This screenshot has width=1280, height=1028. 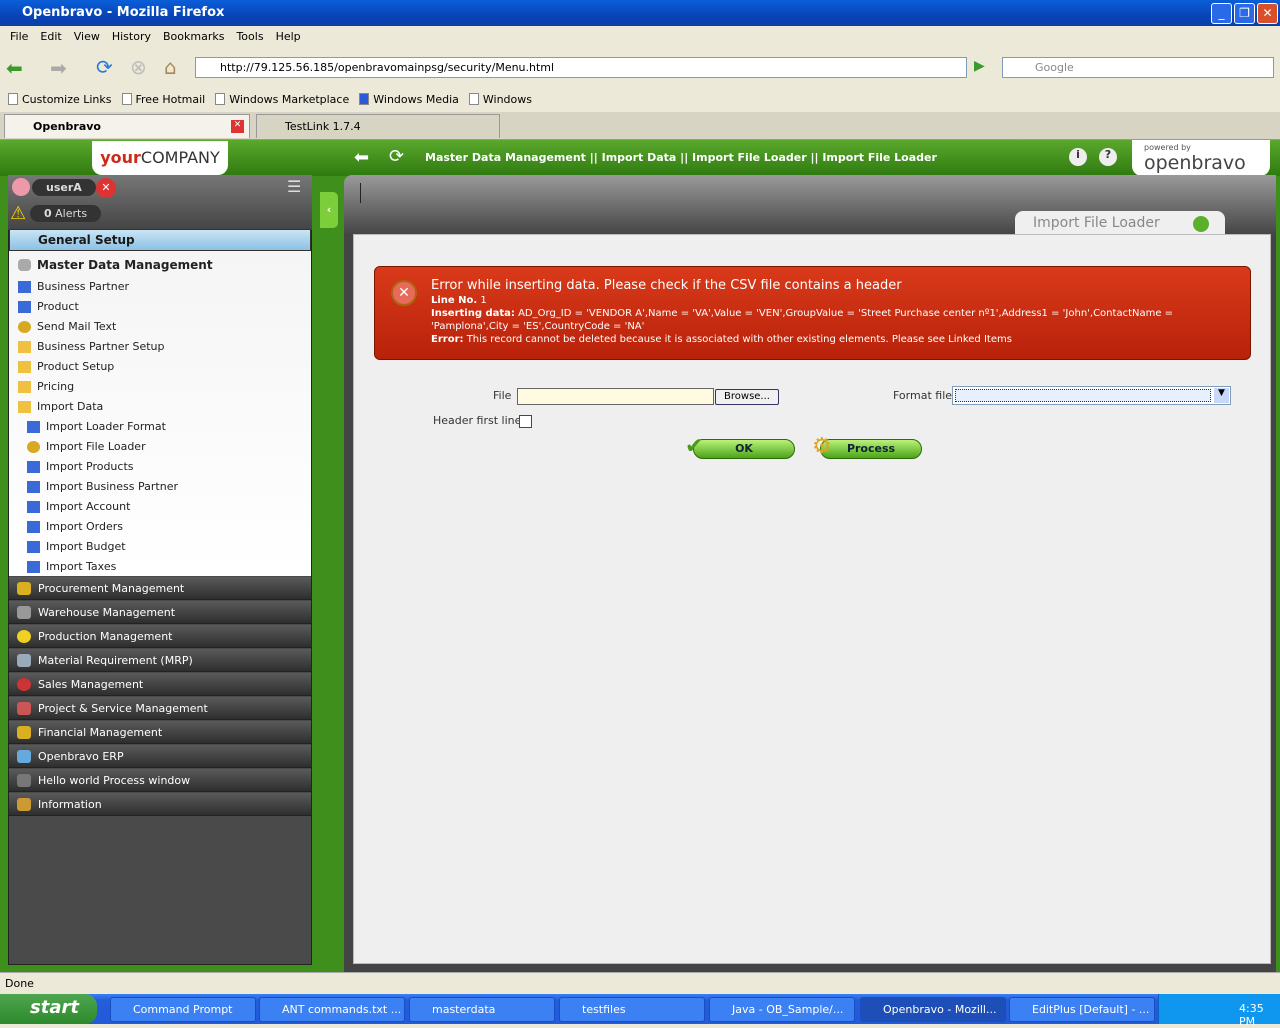 What do you see at coordinates (1201, 224) in the screenshot?
I see `openbravo-icon` at bounding box center [1201, 224].